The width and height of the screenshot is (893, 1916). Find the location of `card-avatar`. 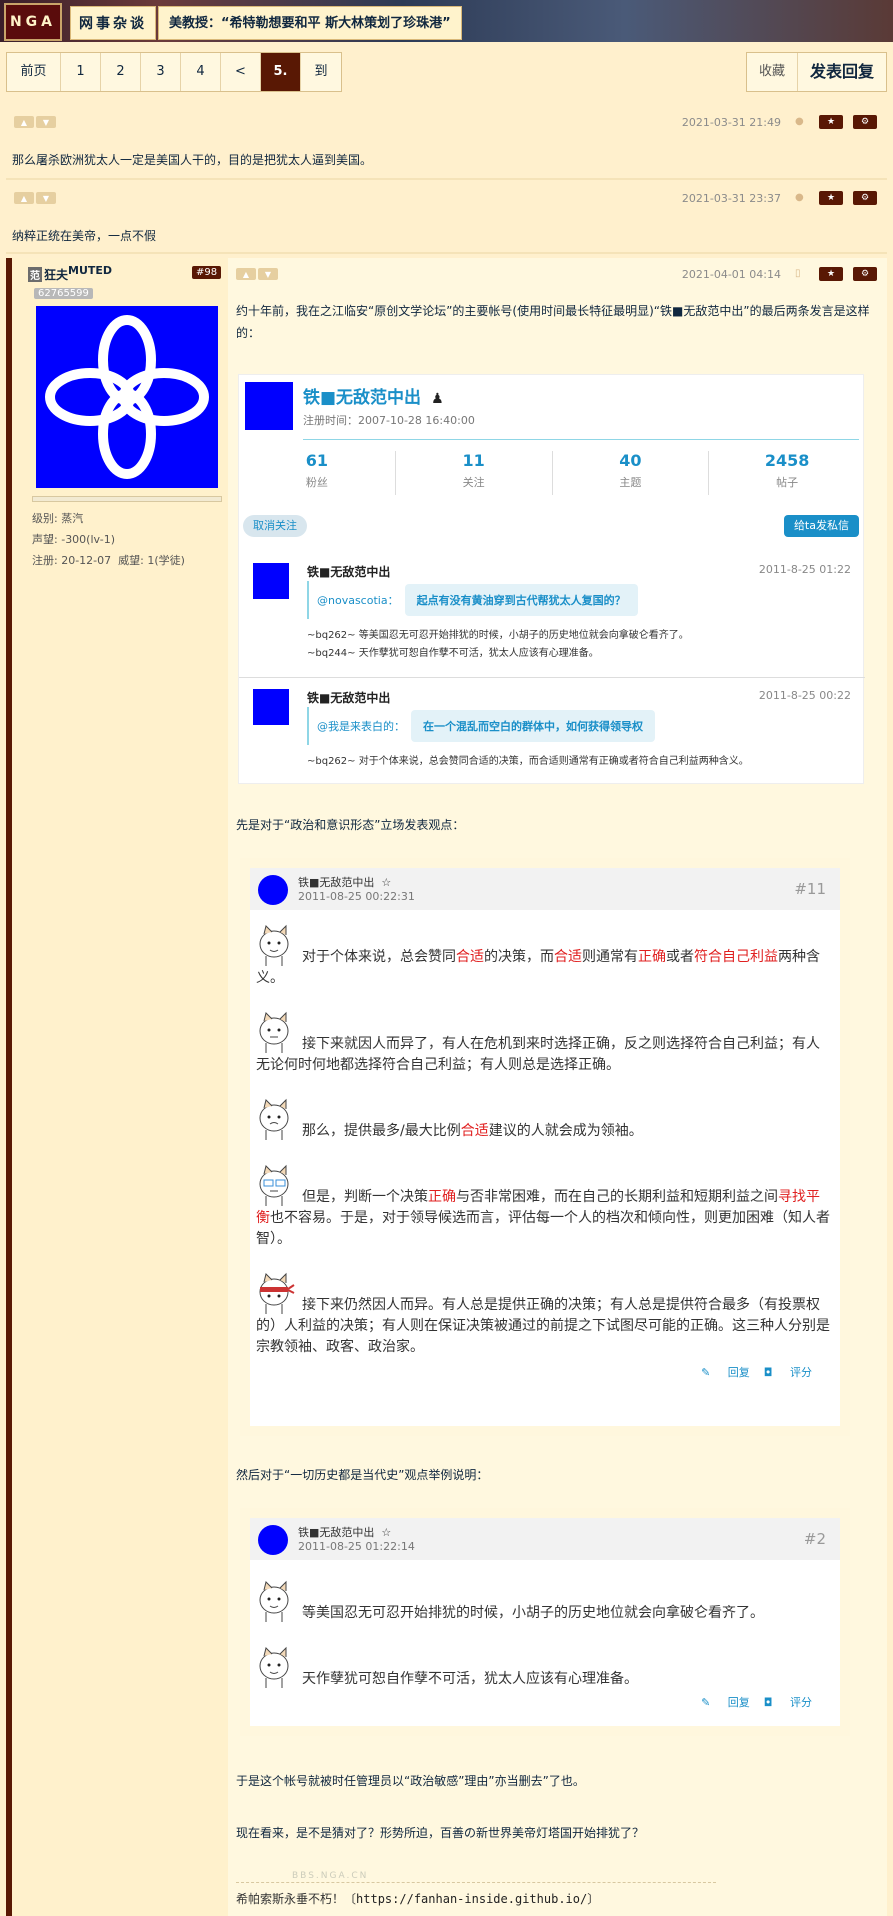

card-avatar is located at coordinates (269, 406).